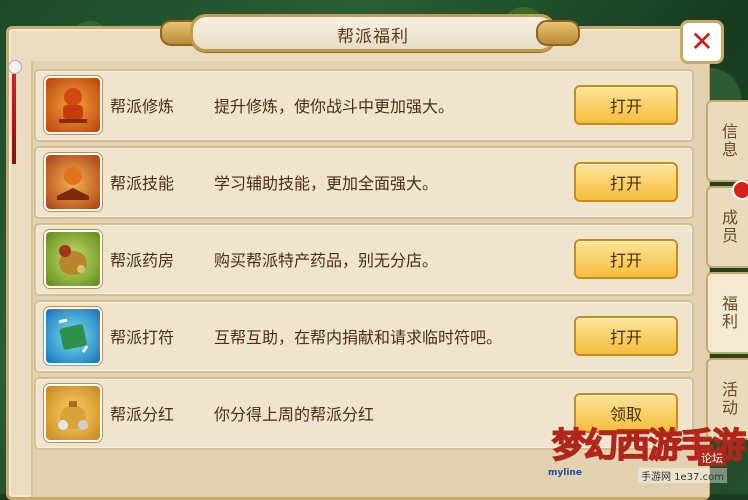 The image size is (748, 500). Describe the element at coordinates (565, 473) in the screenshot. I see `watermark-tag: myline` at that location.